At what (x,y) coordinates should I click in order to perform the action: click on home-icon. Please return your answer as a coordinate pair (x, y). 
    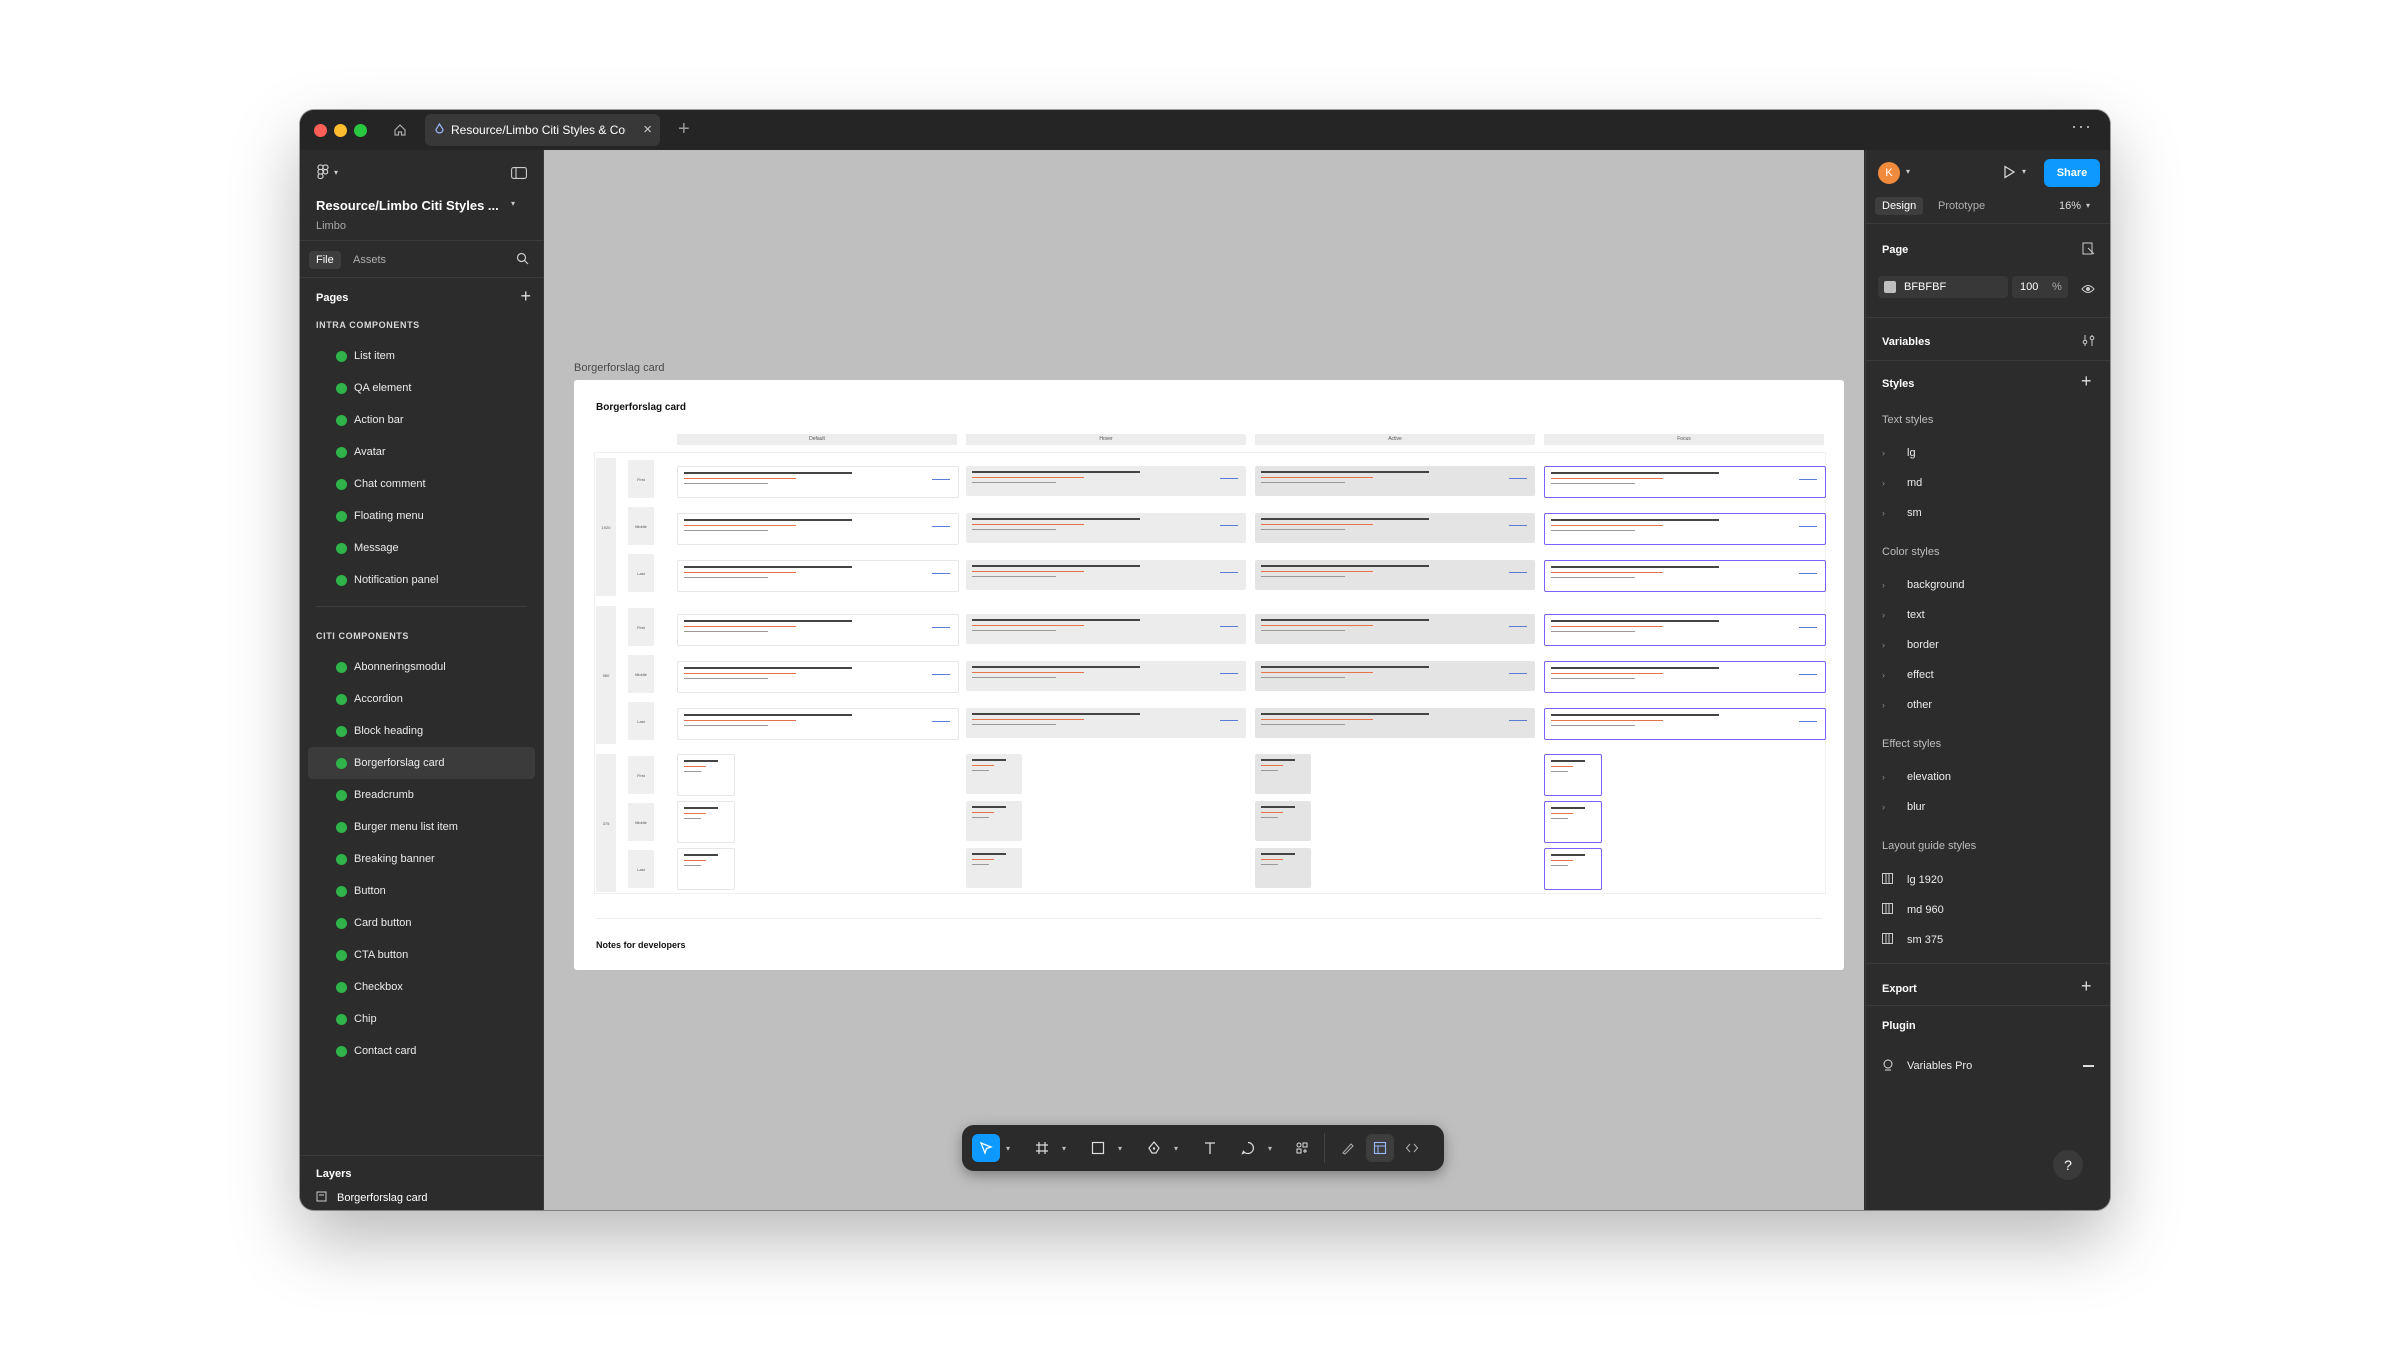
    Looking at the image, I should click on (400, 130).